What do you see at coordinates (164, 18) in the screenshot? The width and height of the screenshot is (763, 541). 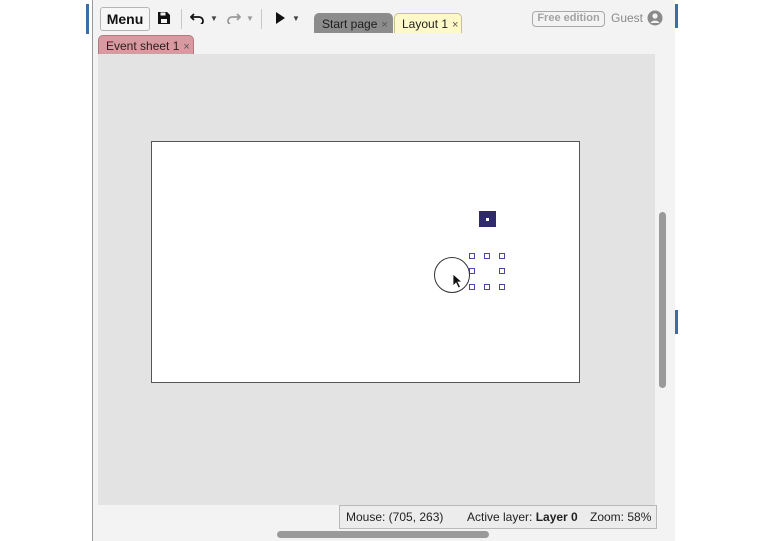 I see `save-icon` at bounding box center [164, 18].